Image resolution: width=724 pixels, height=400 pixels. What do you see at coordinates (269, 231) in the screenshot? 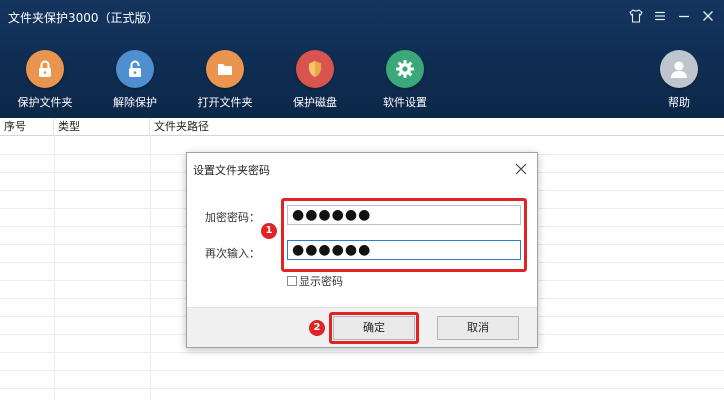
I see `step-badge-1: 1` at bounding box center [269, 231].